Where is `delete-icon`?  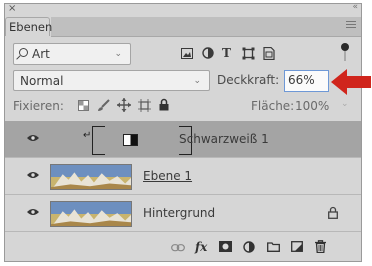 delete-icon is located at coordinates (320, 246).